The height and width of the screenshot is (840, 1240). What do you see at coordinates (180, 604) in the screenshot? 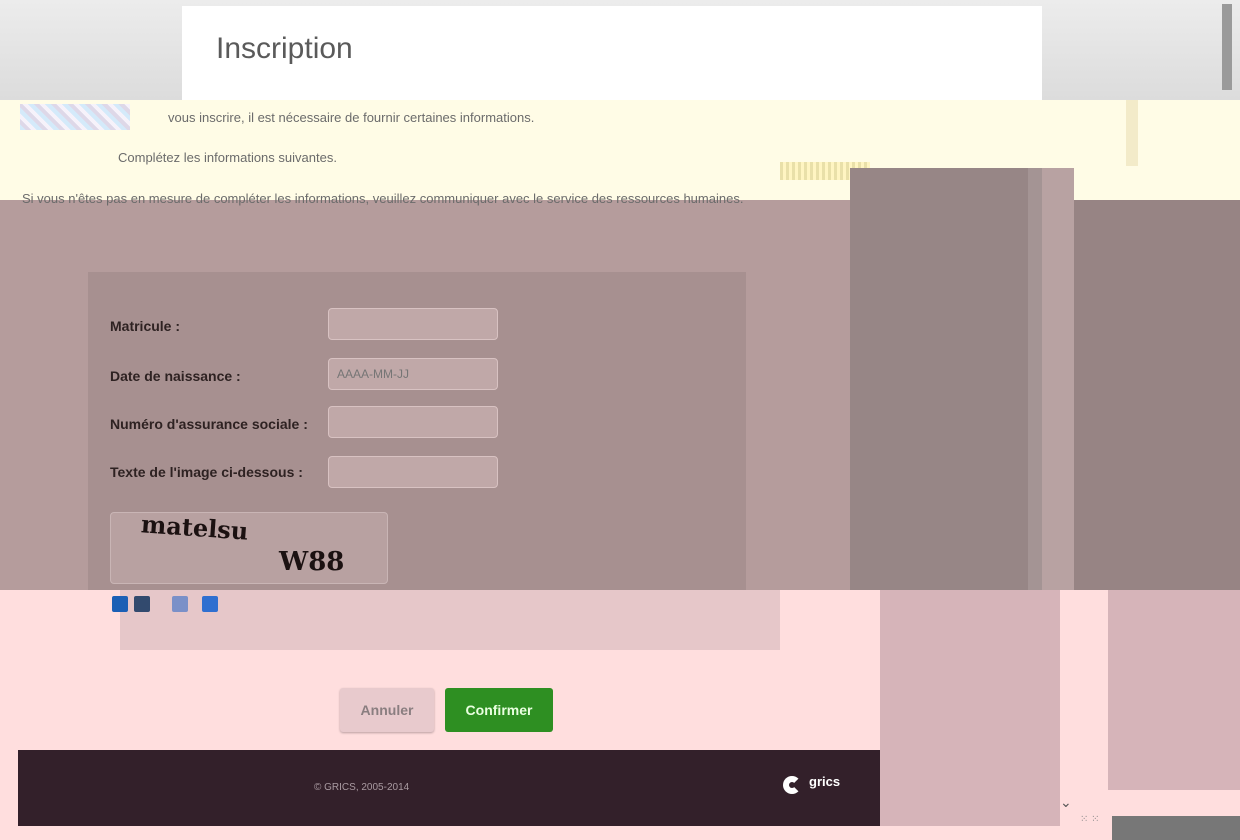
I see `info-icon` at bounding box center [180, 604].